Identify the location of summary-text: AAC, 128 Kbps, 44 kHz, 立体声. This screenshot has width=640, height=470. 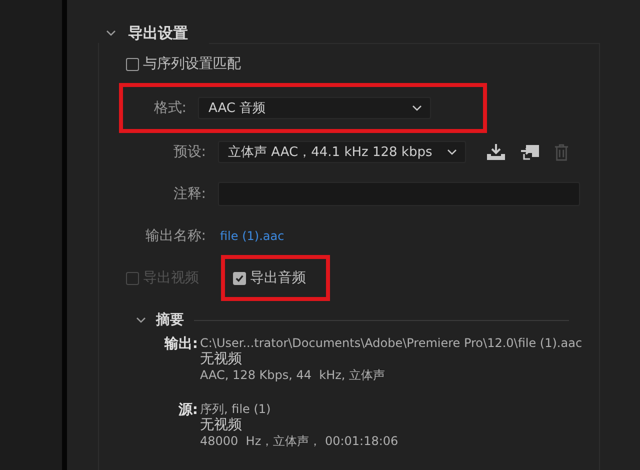
(293, 375).